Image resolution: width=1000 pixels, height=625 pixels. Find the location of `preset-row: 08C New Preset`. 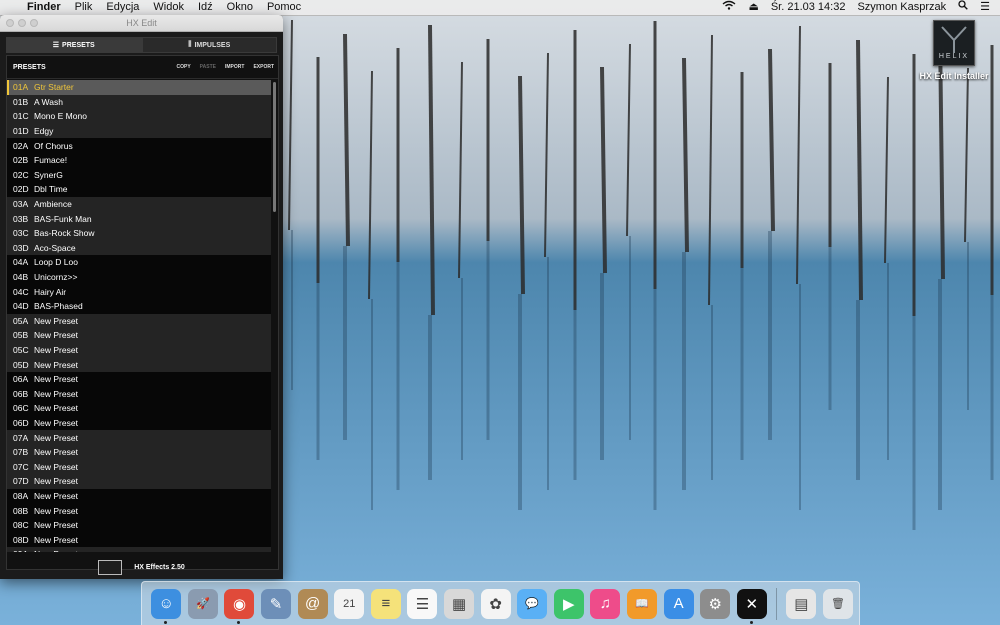

preset-row: 08C New Preset is located at coordinates (139, 525).